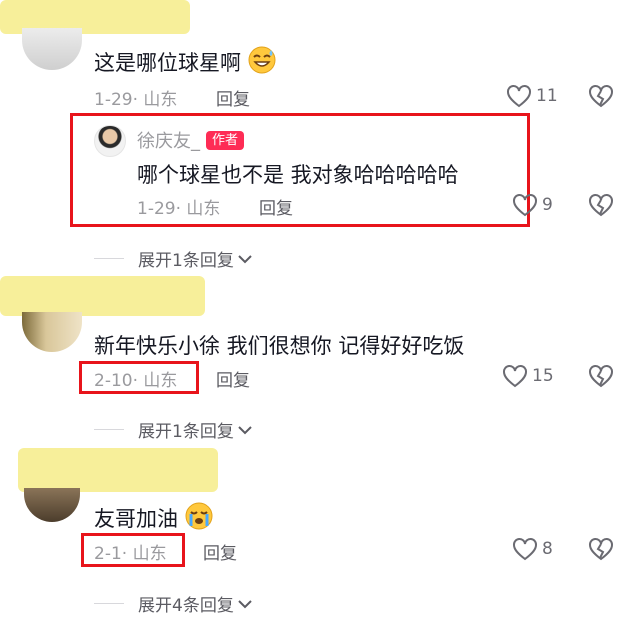  I want to click on like-button: 8, so click(532, 549).